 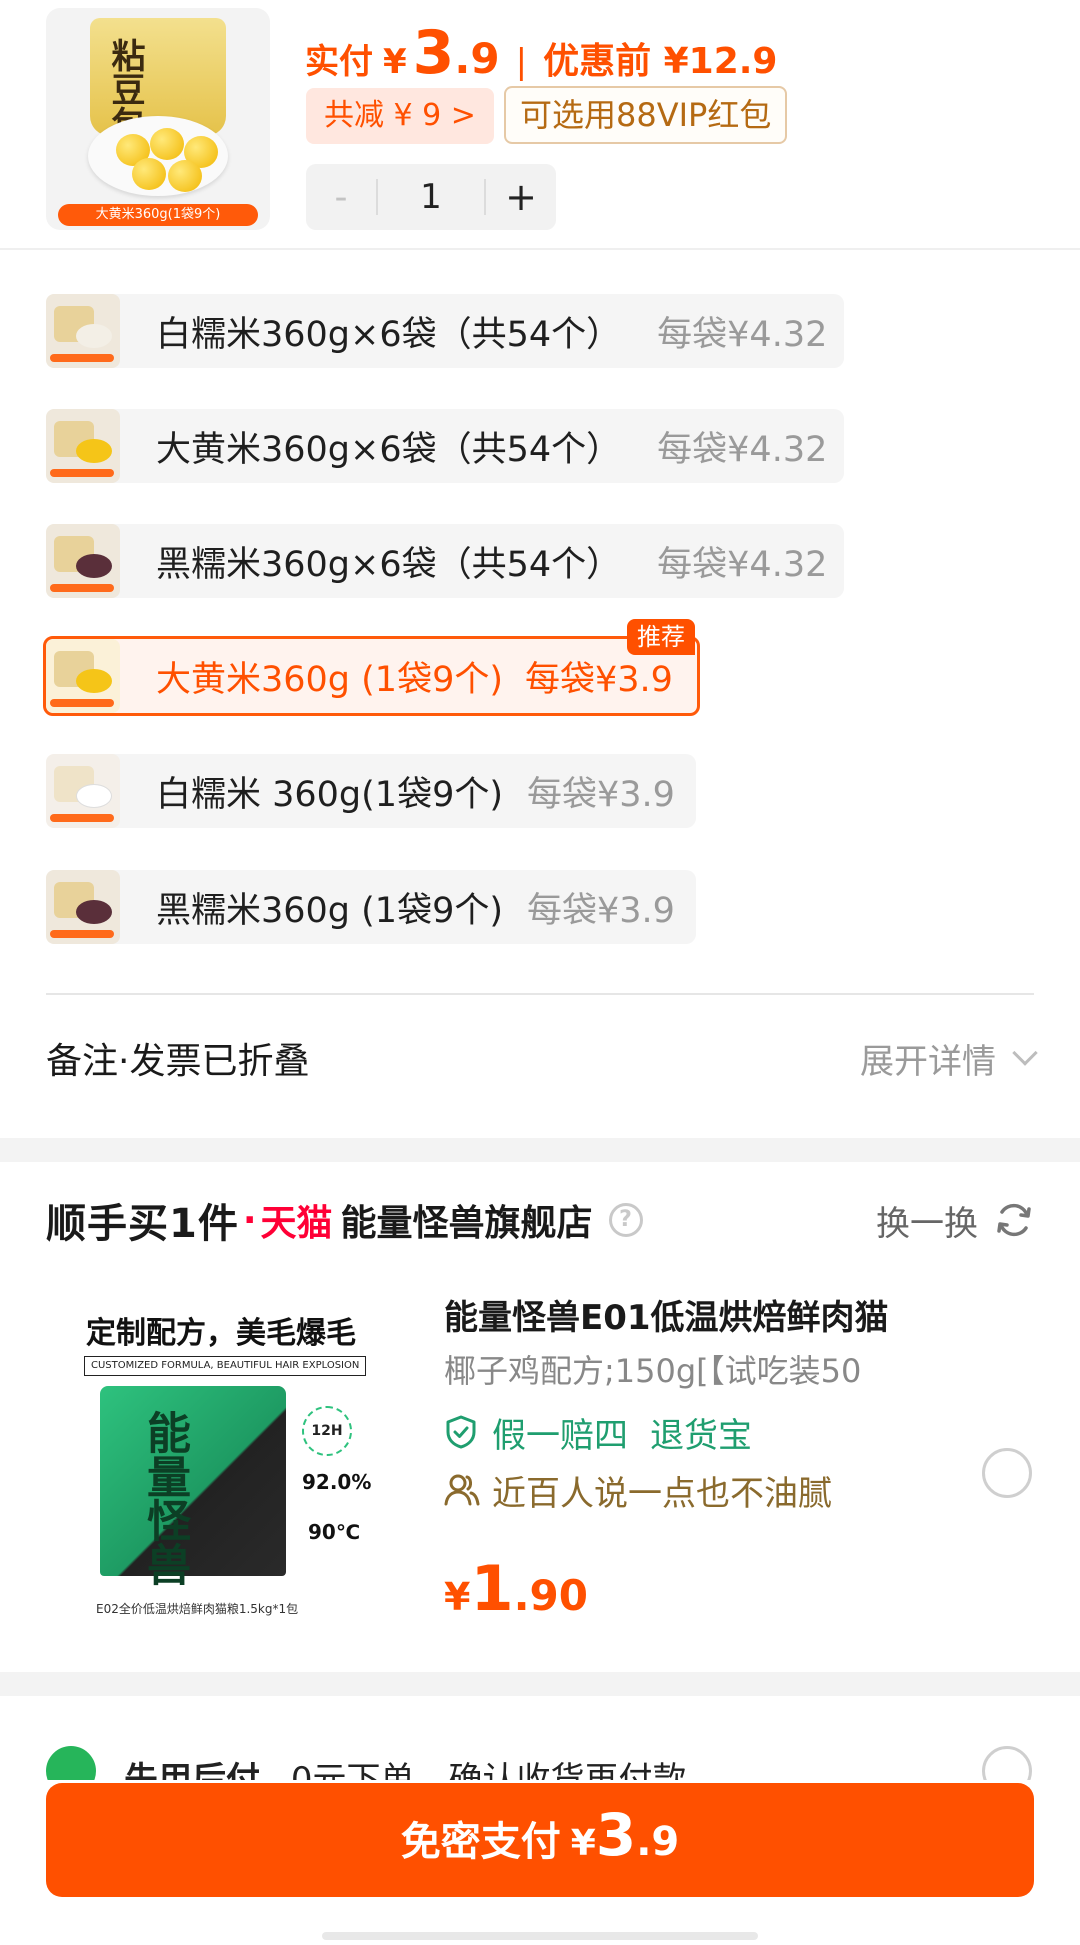 What do you see at coordinates (193, 1481) in the screenshot?
I see `food-bag-image` at bounding box center [193, 1481].